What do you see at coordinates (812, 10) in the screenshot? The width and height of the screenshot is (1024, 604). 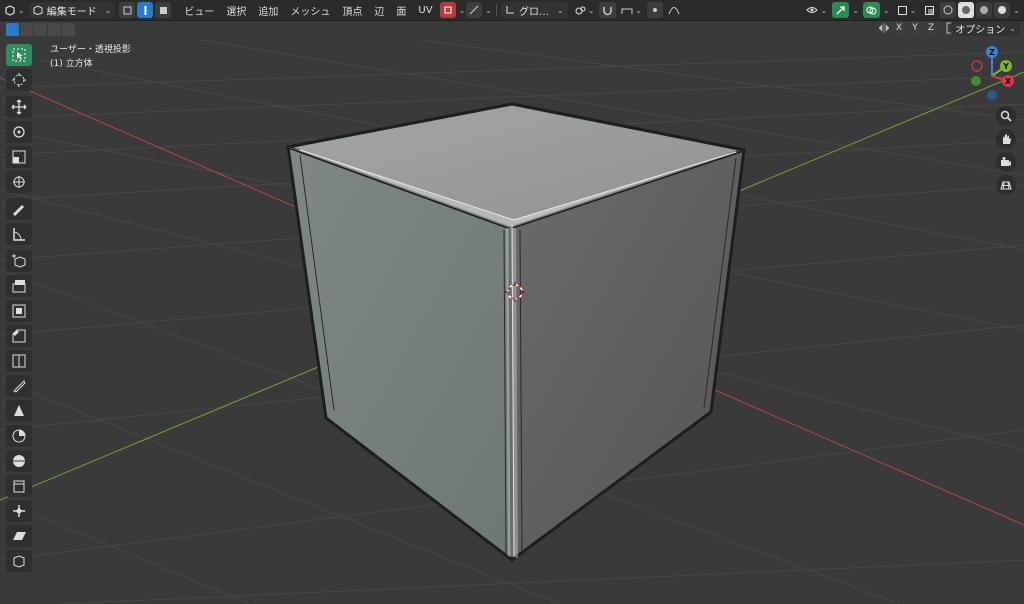 I see `eye-icon` at bounding box center [812, 10].